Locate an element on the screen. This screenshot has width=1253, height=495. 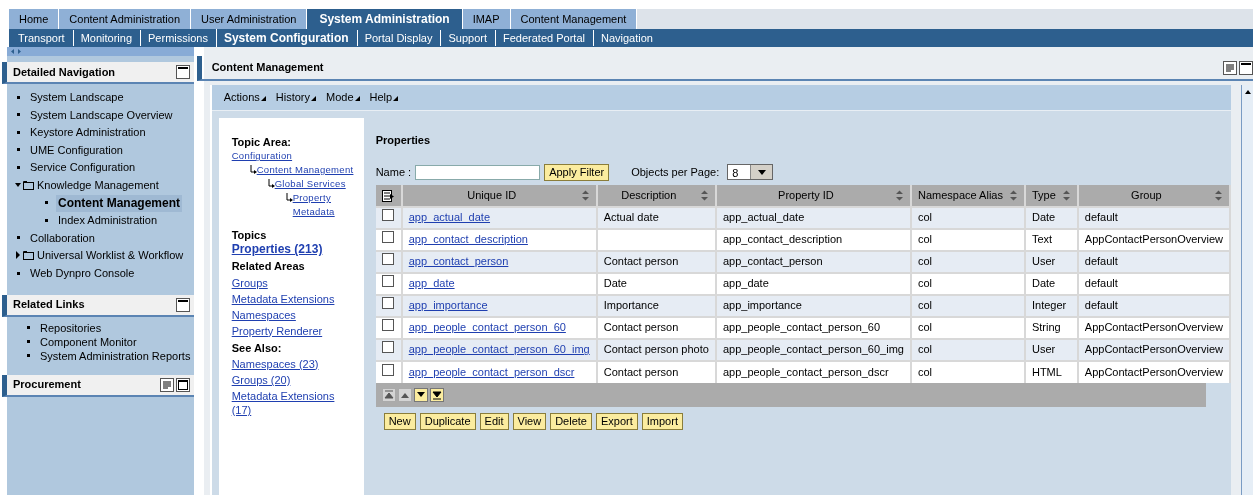
topic-link: Namespaces is located at coordinates (263, 314).